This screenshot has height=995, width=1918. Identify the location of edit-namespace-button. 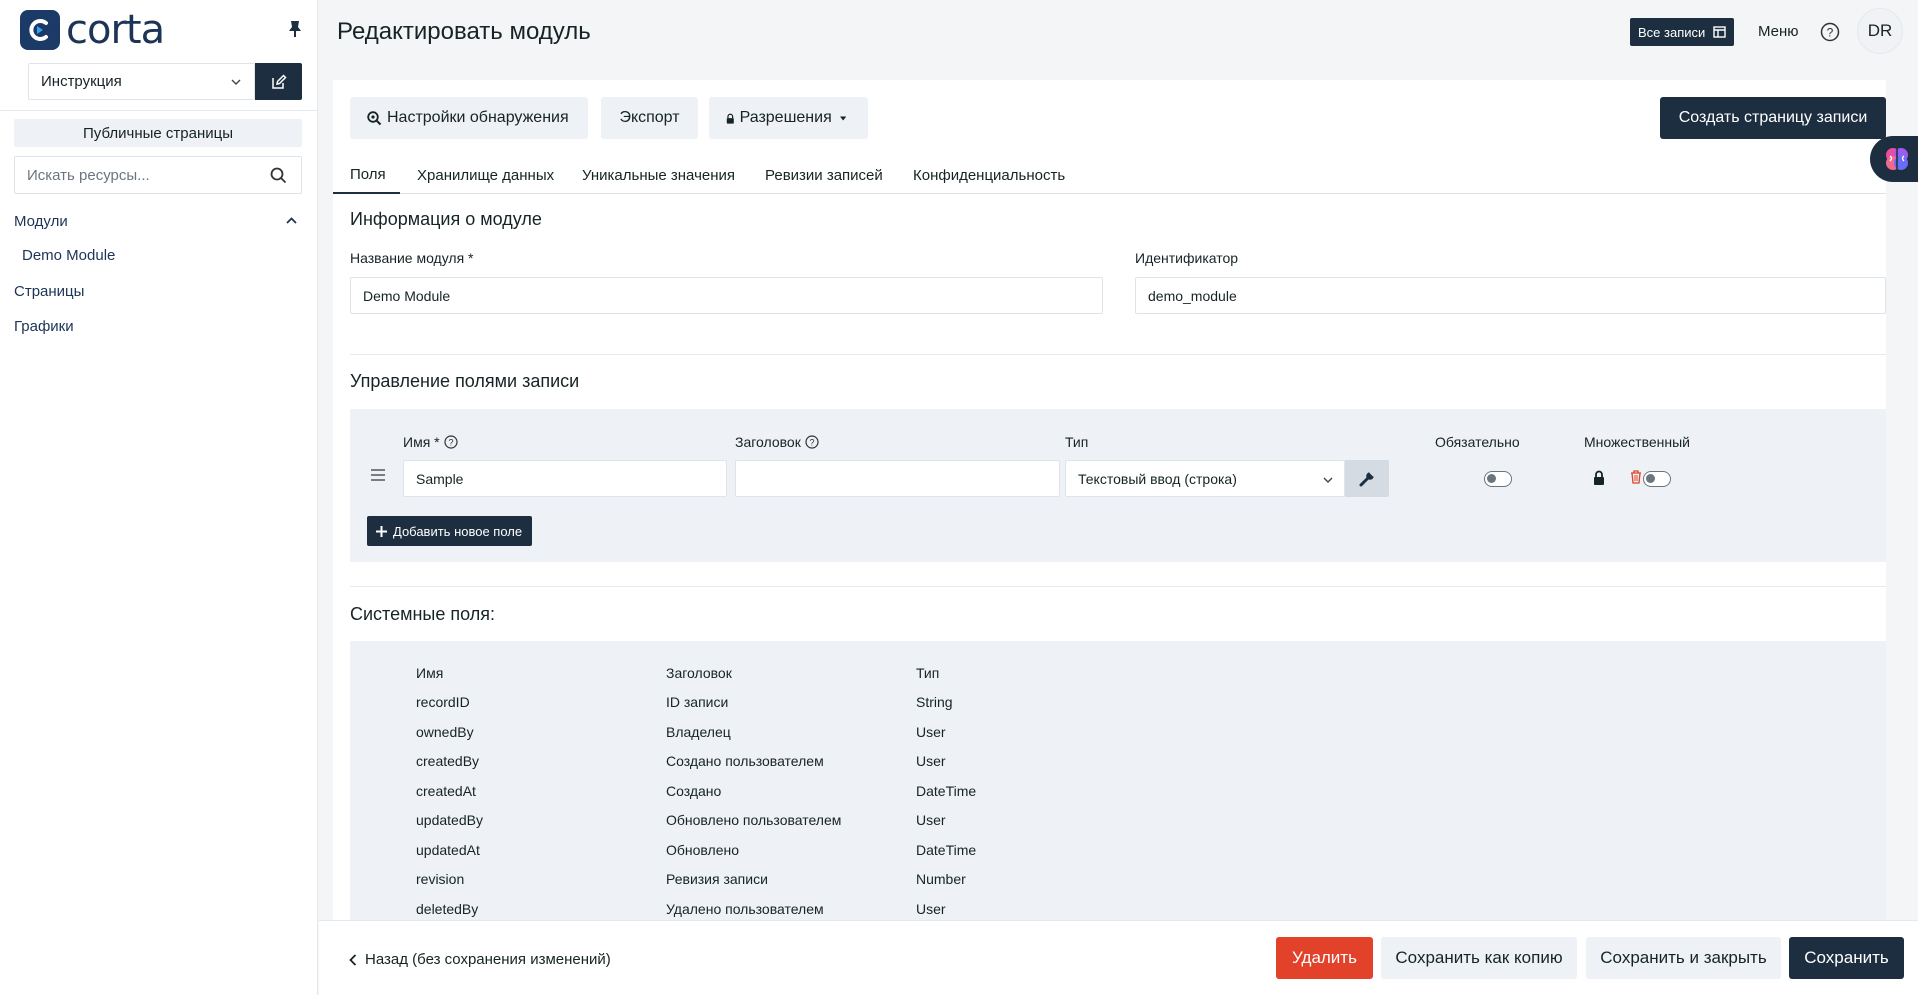
(278, 81).